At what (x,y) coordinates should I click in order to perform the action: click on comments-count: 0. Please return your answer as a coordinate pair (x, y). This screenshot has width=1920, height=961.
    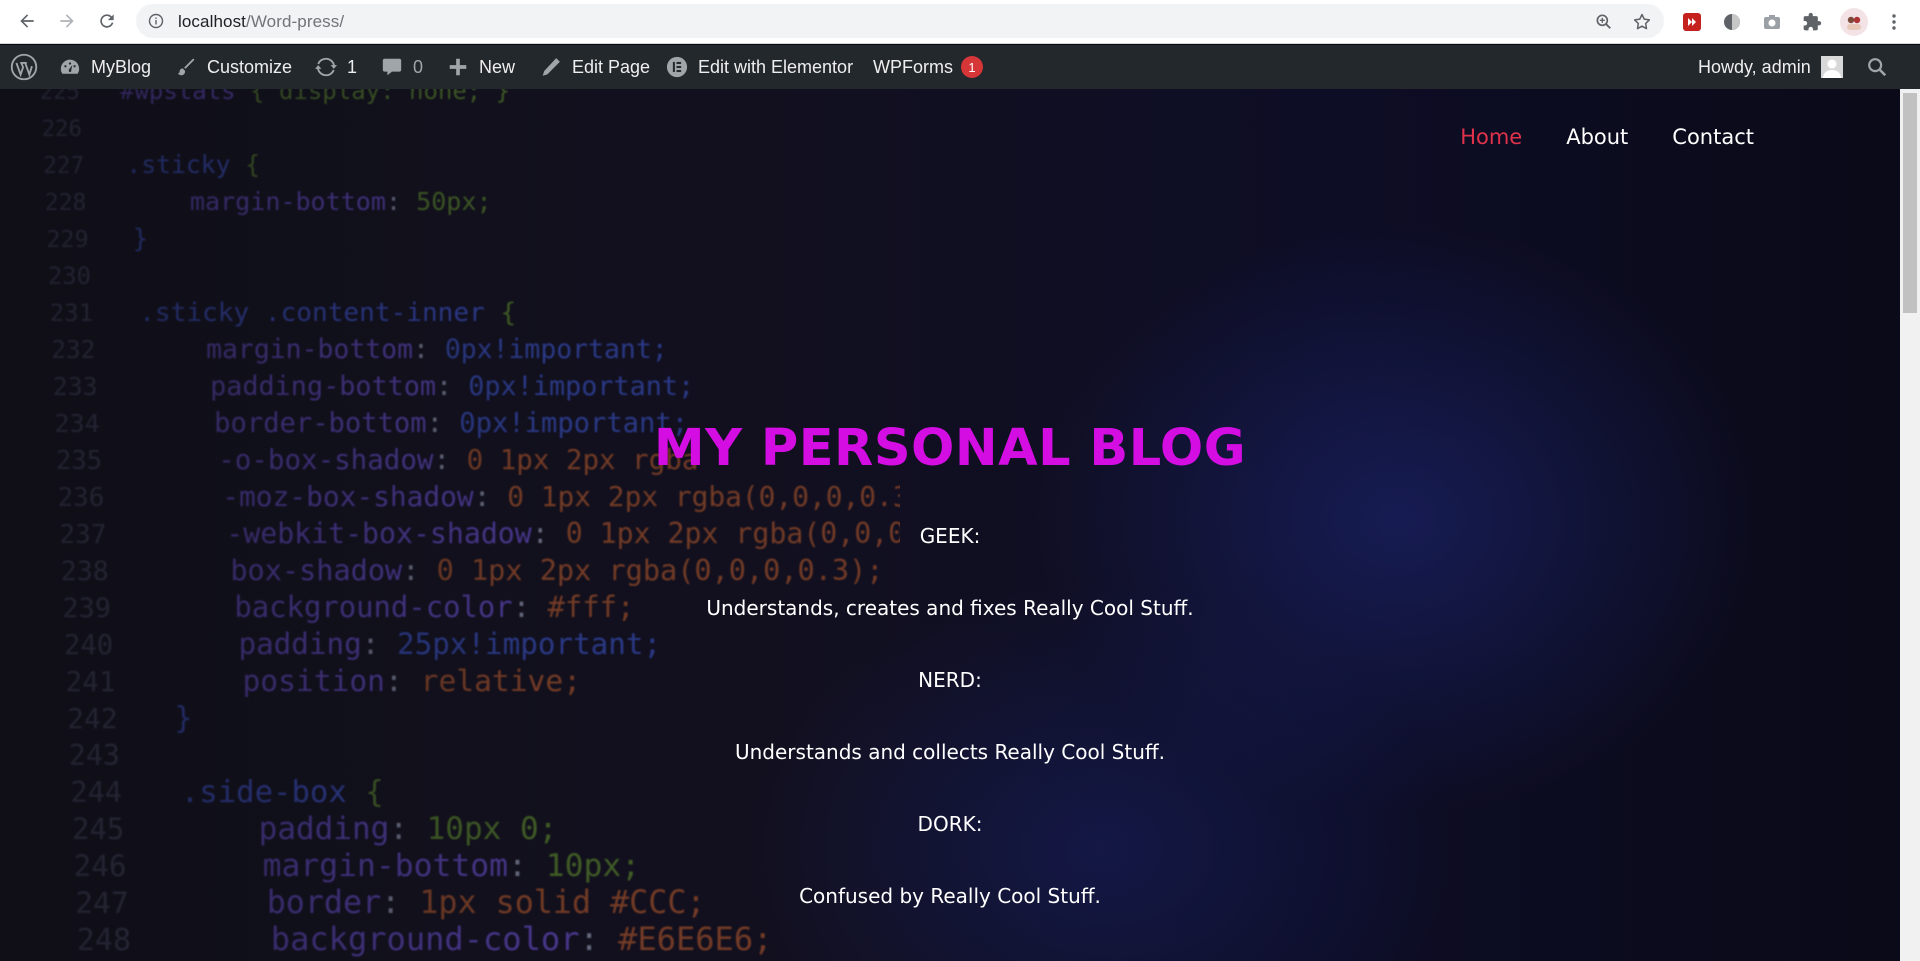
    Looking at the image, I should click on (418, 66).